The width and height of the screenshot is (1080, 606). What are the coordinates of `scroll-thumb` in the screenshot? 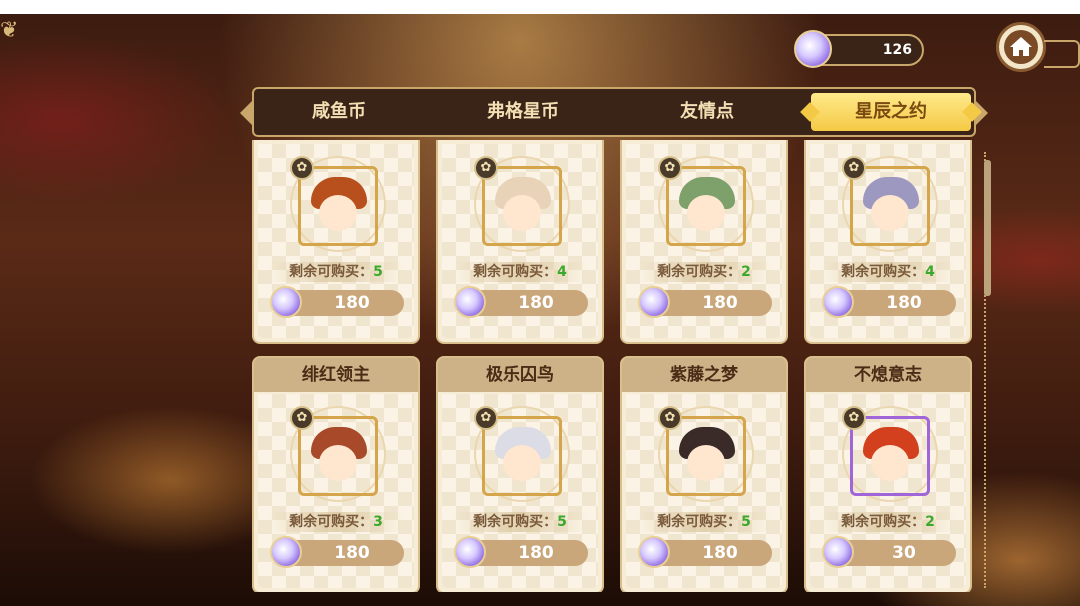 It's located at (987, 228).